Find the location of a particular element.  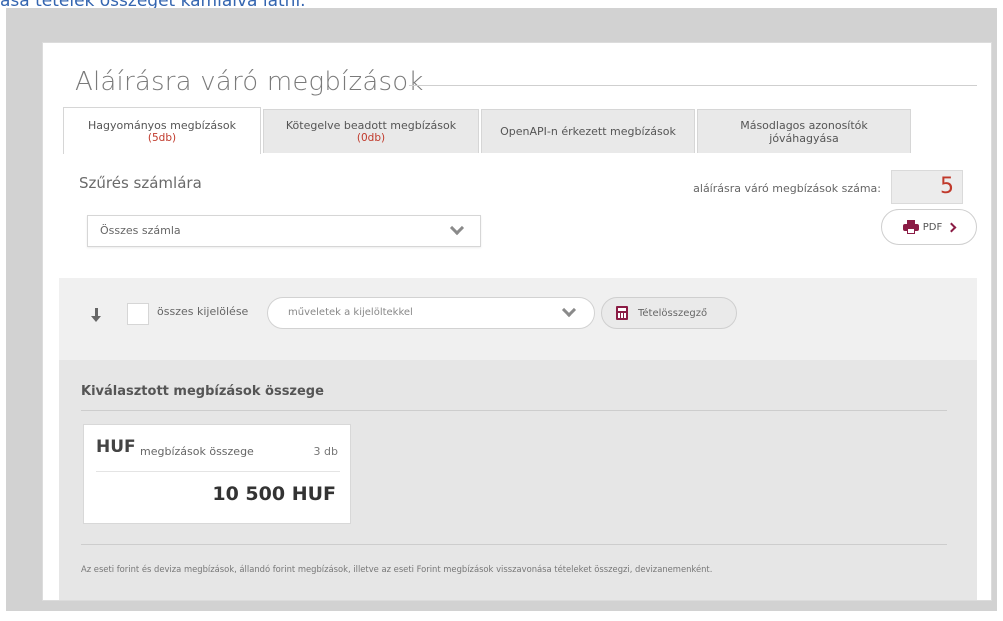

tab-secondary-id-approval: Másodlagos azonosítók jóváhagyása is located at coordinates (804, 131).